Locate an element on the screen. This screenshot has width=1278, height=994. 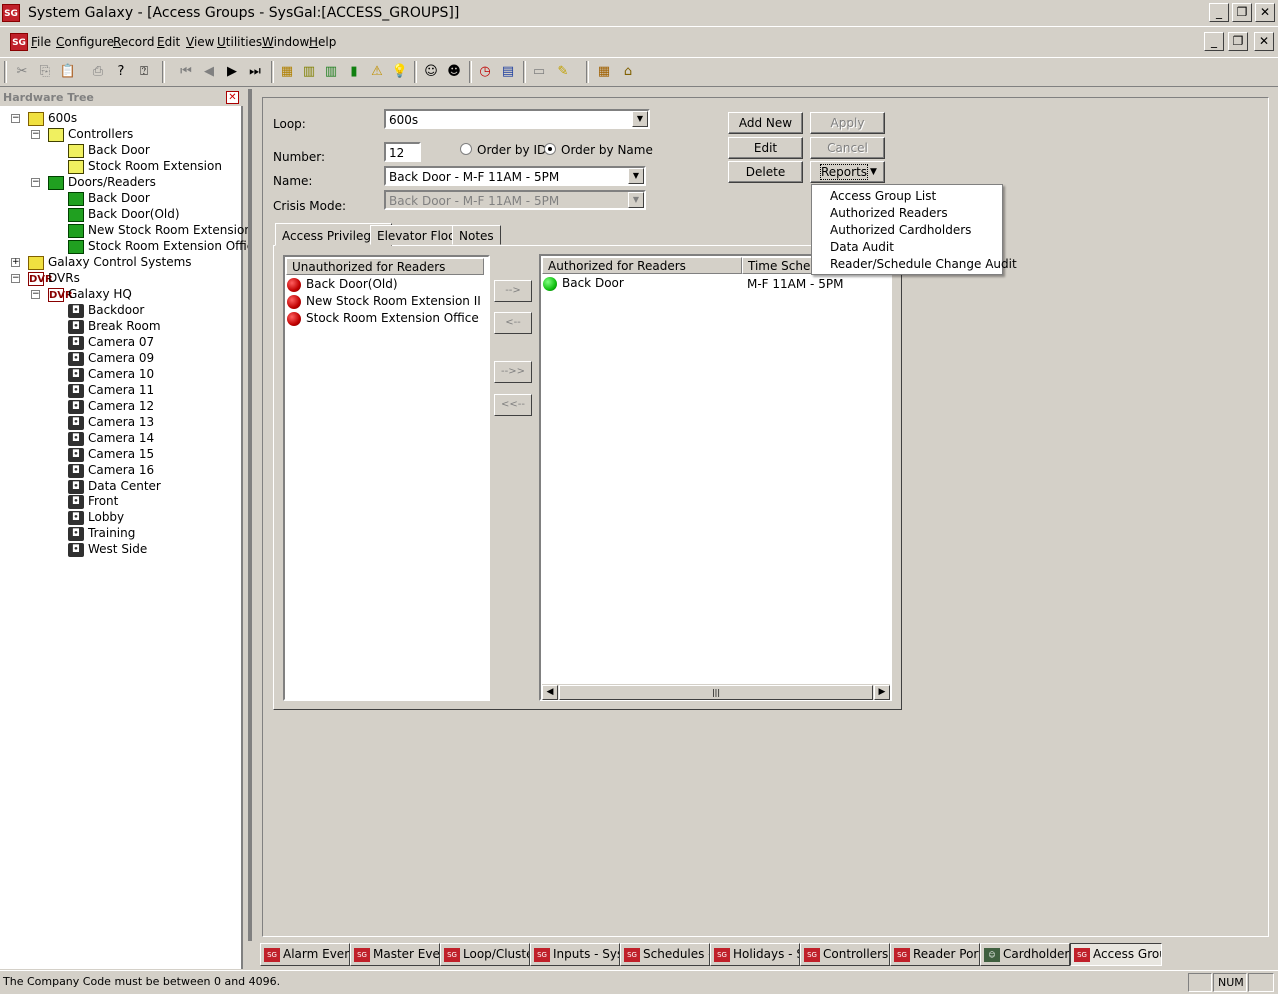
report-icon: ▭ is located at coordinates (539, 72).